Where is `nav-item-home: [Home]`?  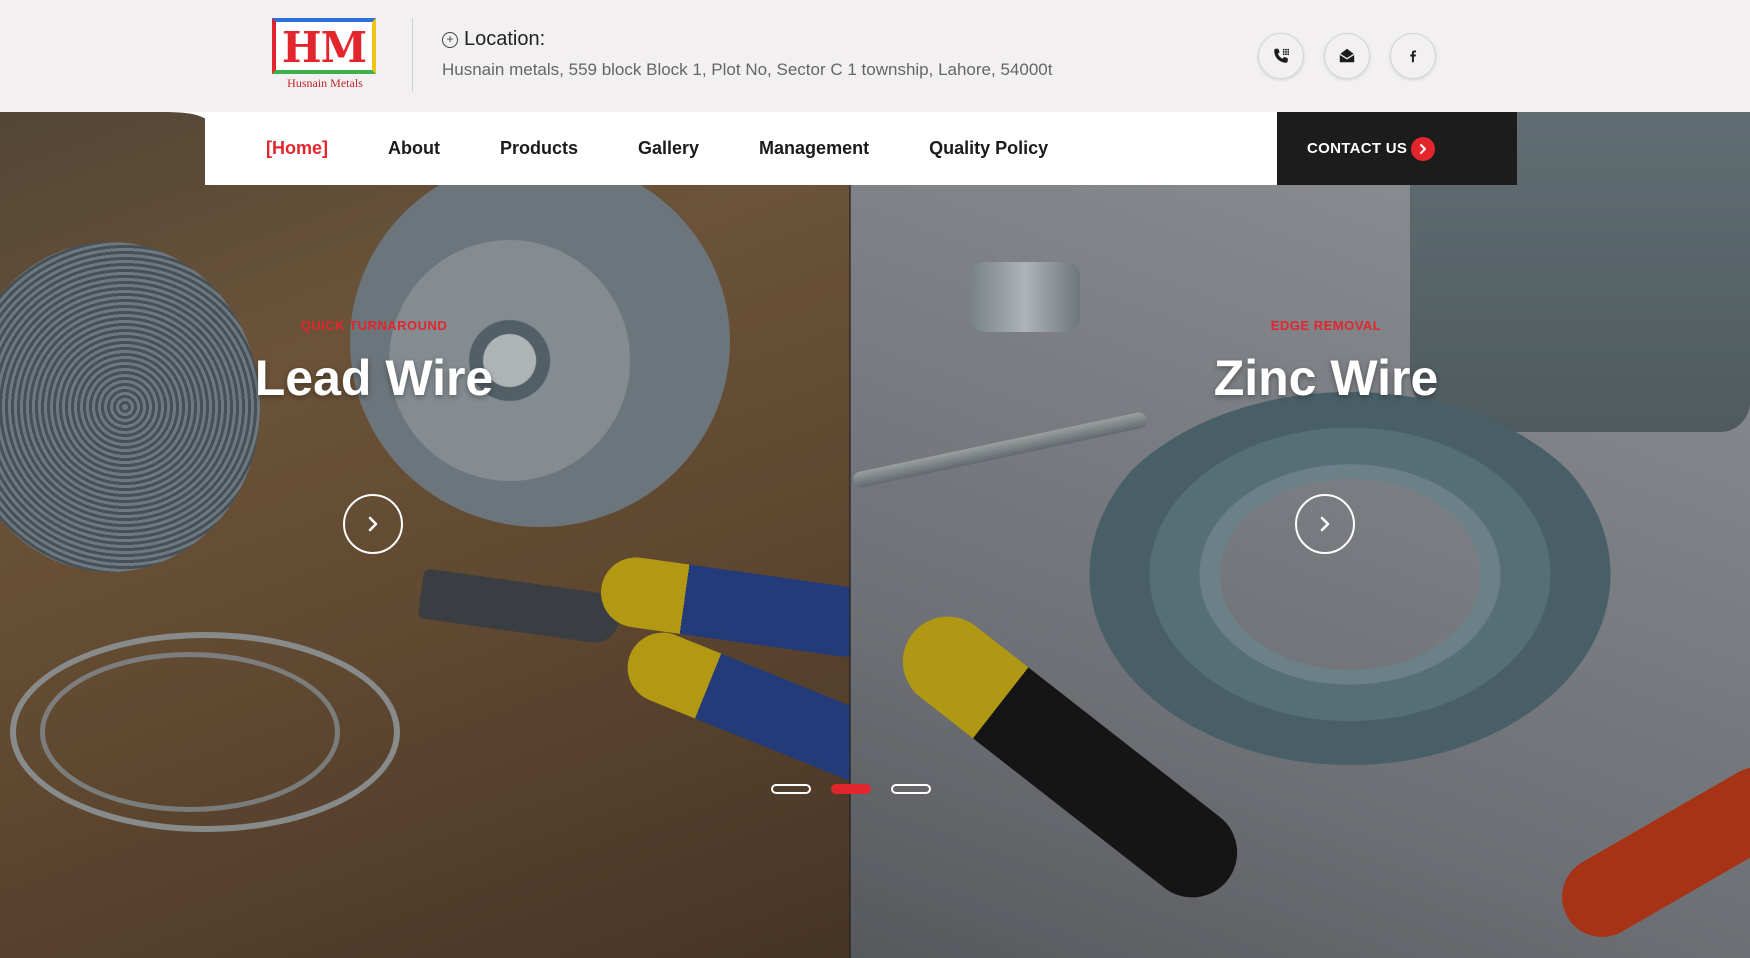
nav-item-home: [Home] is located at coordinates (297, 148).